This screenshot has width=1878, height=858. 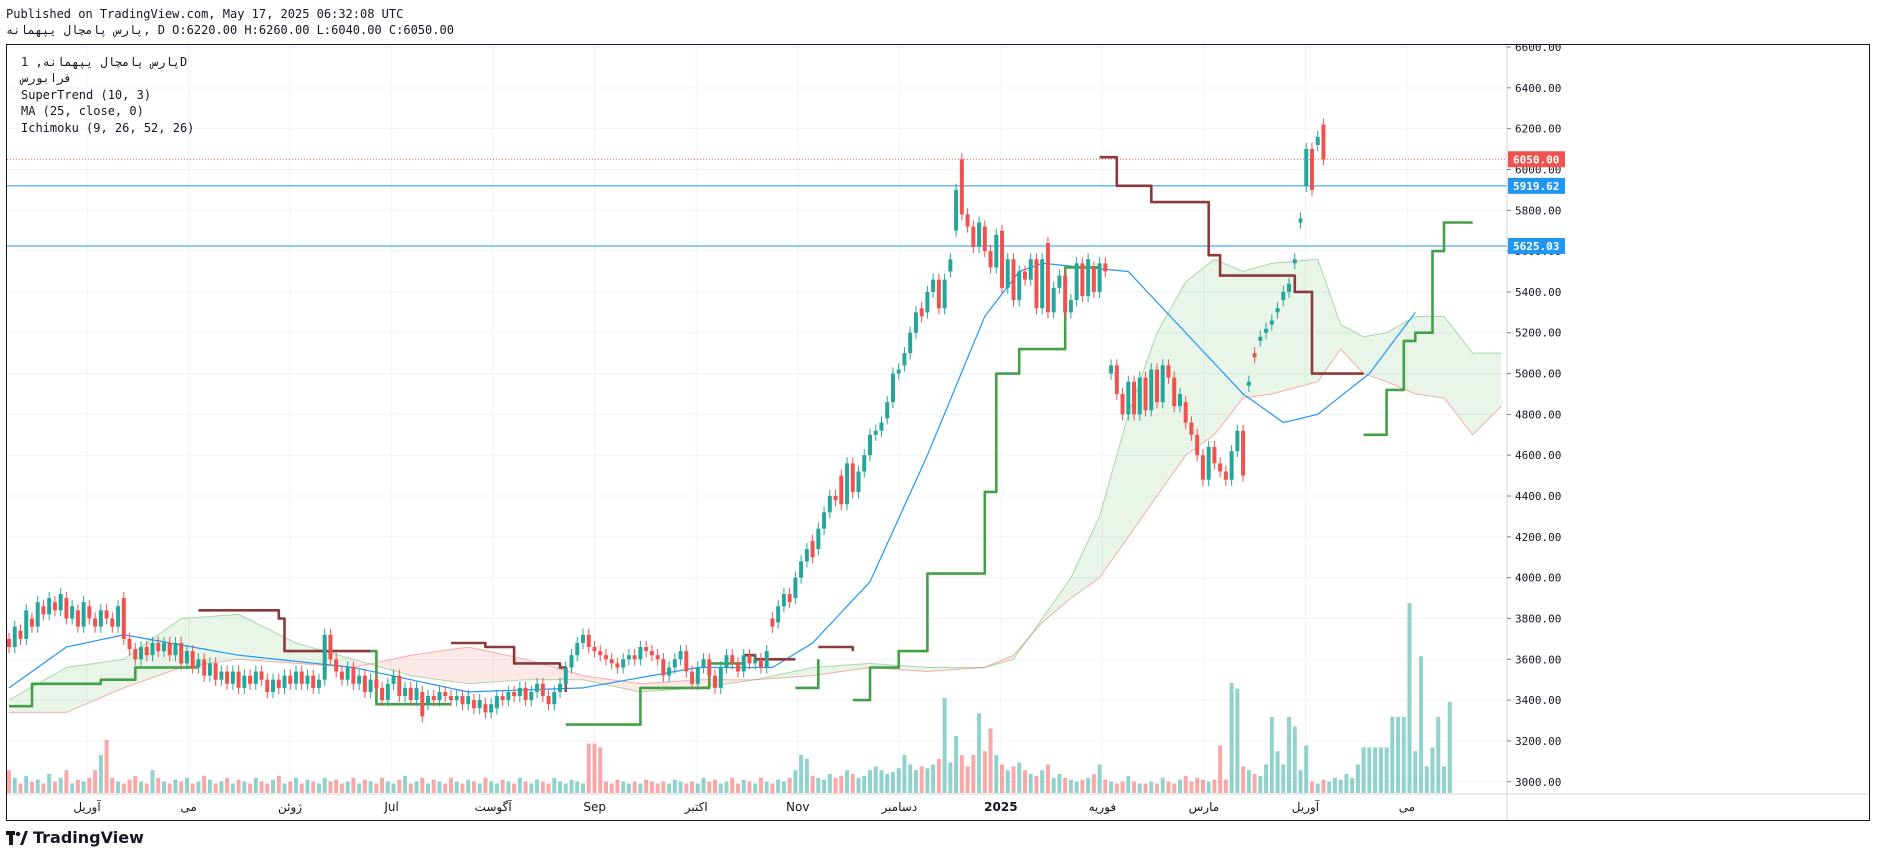 I want to click on price-label-text: 6050.00, so click(x=1536, y=159).